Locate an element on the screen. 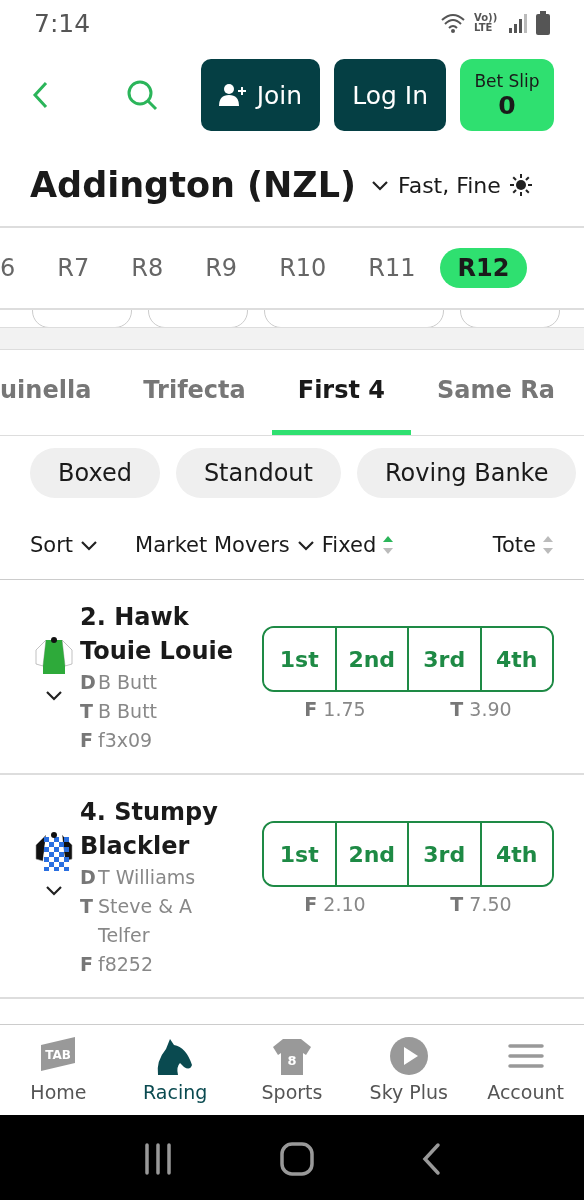 The image size is (584, 1200). nav-tab: Account is located at coordinates (525, 1070).